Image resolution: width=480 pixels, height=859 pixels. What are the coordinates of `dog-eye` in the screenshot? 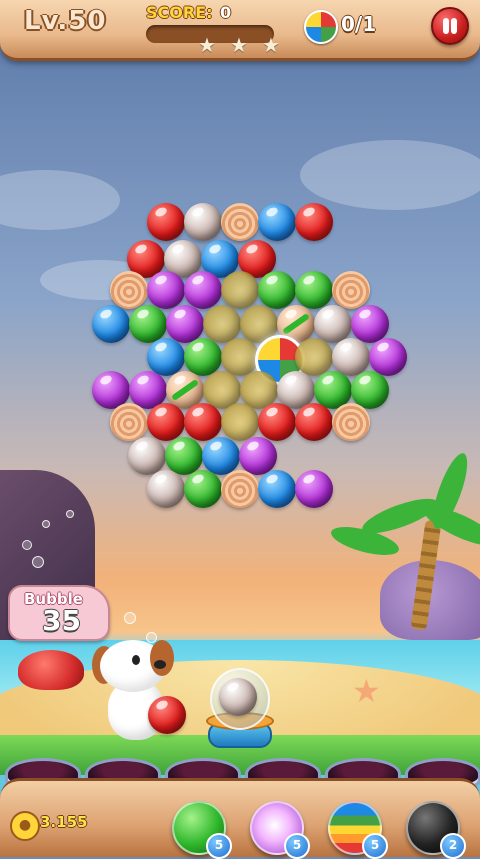 It's located at (136, 660).